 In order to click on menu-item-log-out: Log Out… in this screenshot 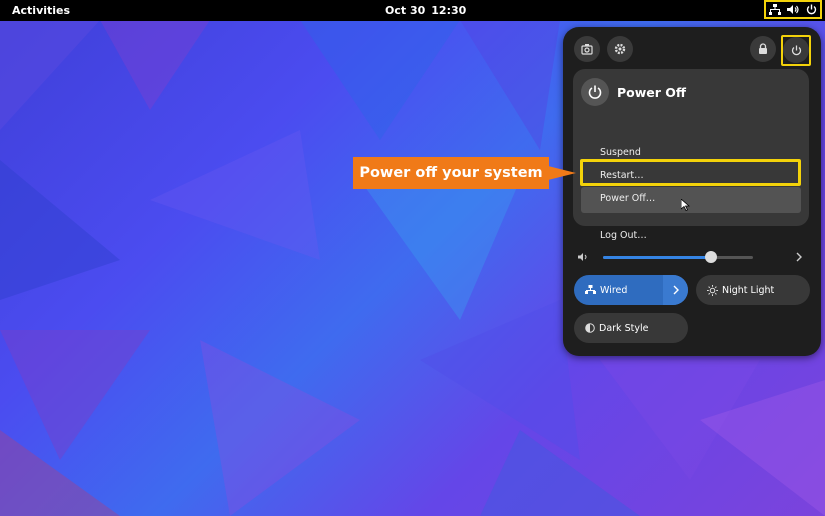, I will do `click(623, 235)`.